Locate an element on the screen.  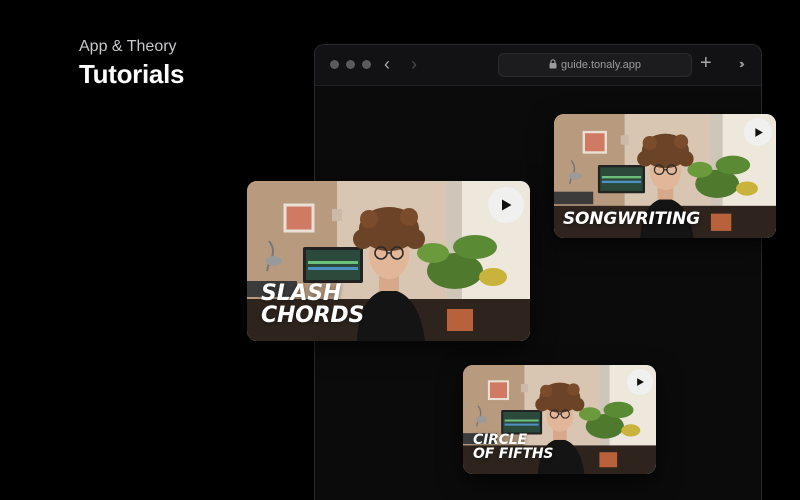
minimize-dot is located at coordinates (350, 64).